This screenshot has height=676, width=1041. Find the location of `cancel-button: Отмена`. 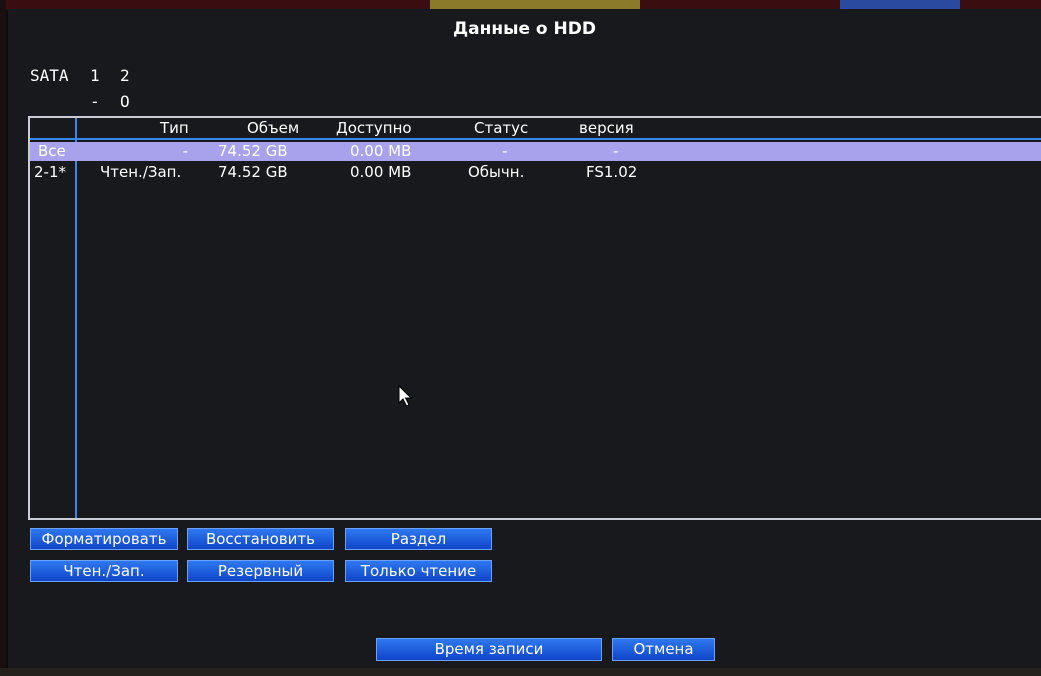

cancel-button: Отмена is located at coordinates (663, 649).